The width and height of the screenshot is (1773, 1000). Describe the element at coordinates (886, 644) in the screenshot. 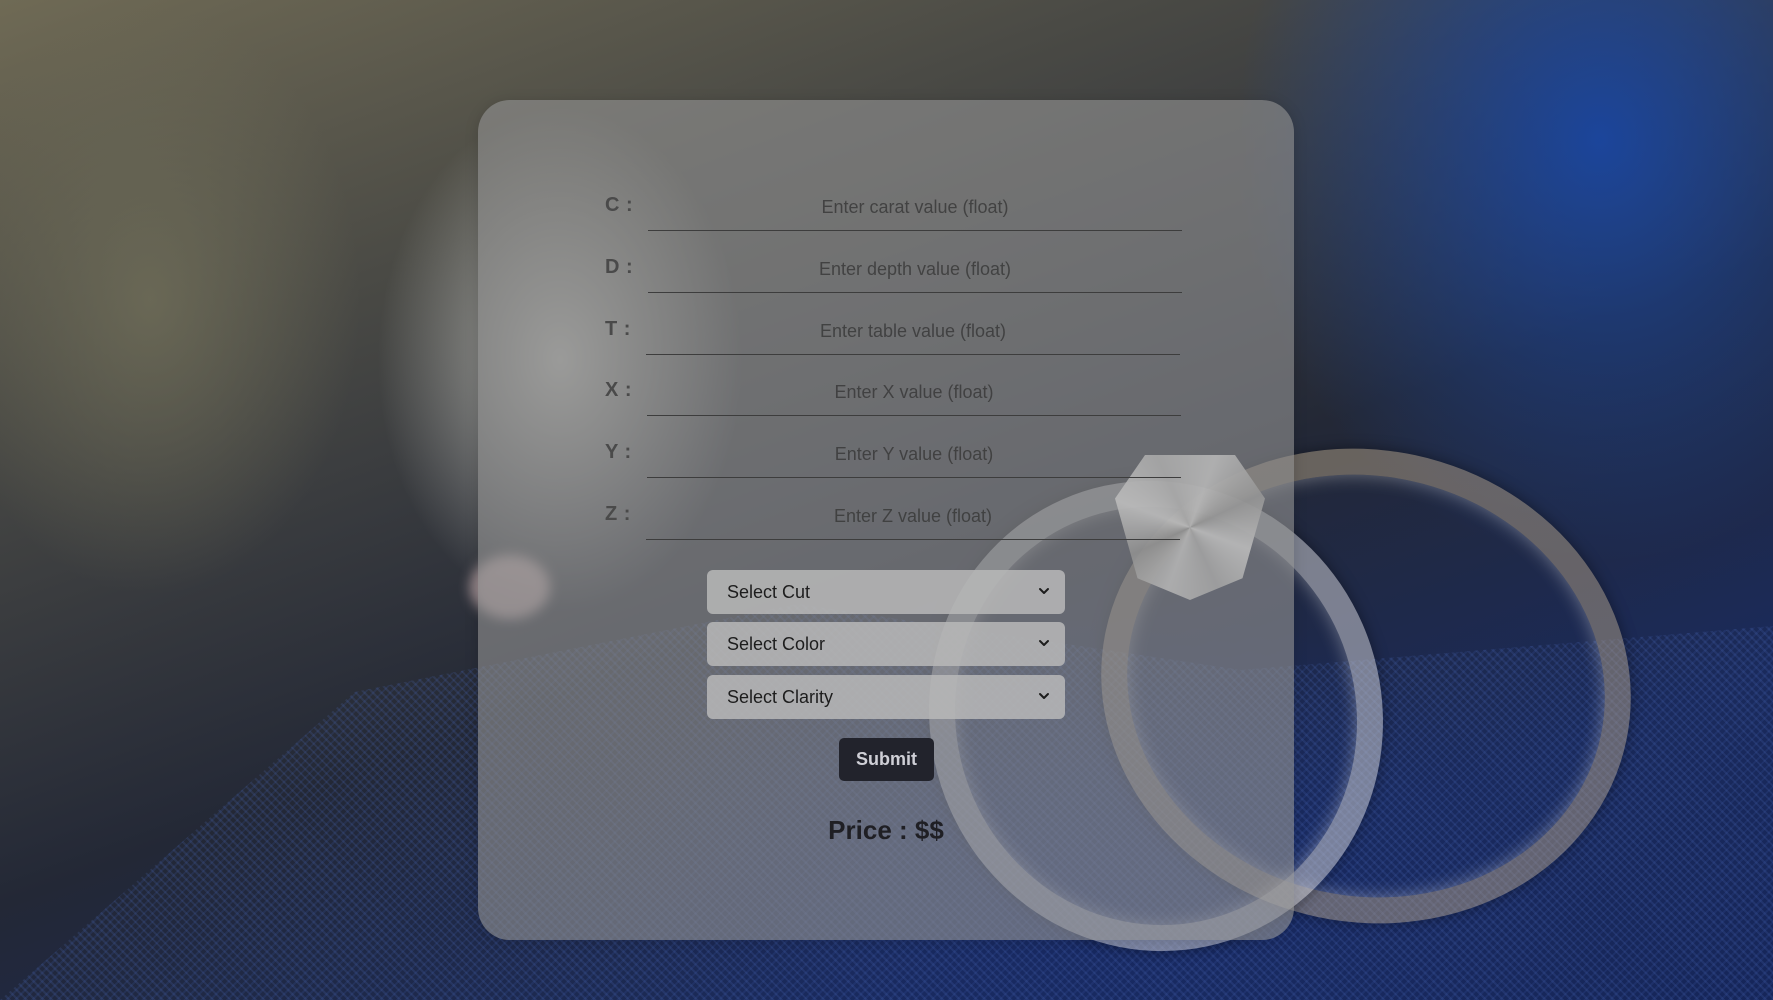

I see `color-select: Select Color` at that location.